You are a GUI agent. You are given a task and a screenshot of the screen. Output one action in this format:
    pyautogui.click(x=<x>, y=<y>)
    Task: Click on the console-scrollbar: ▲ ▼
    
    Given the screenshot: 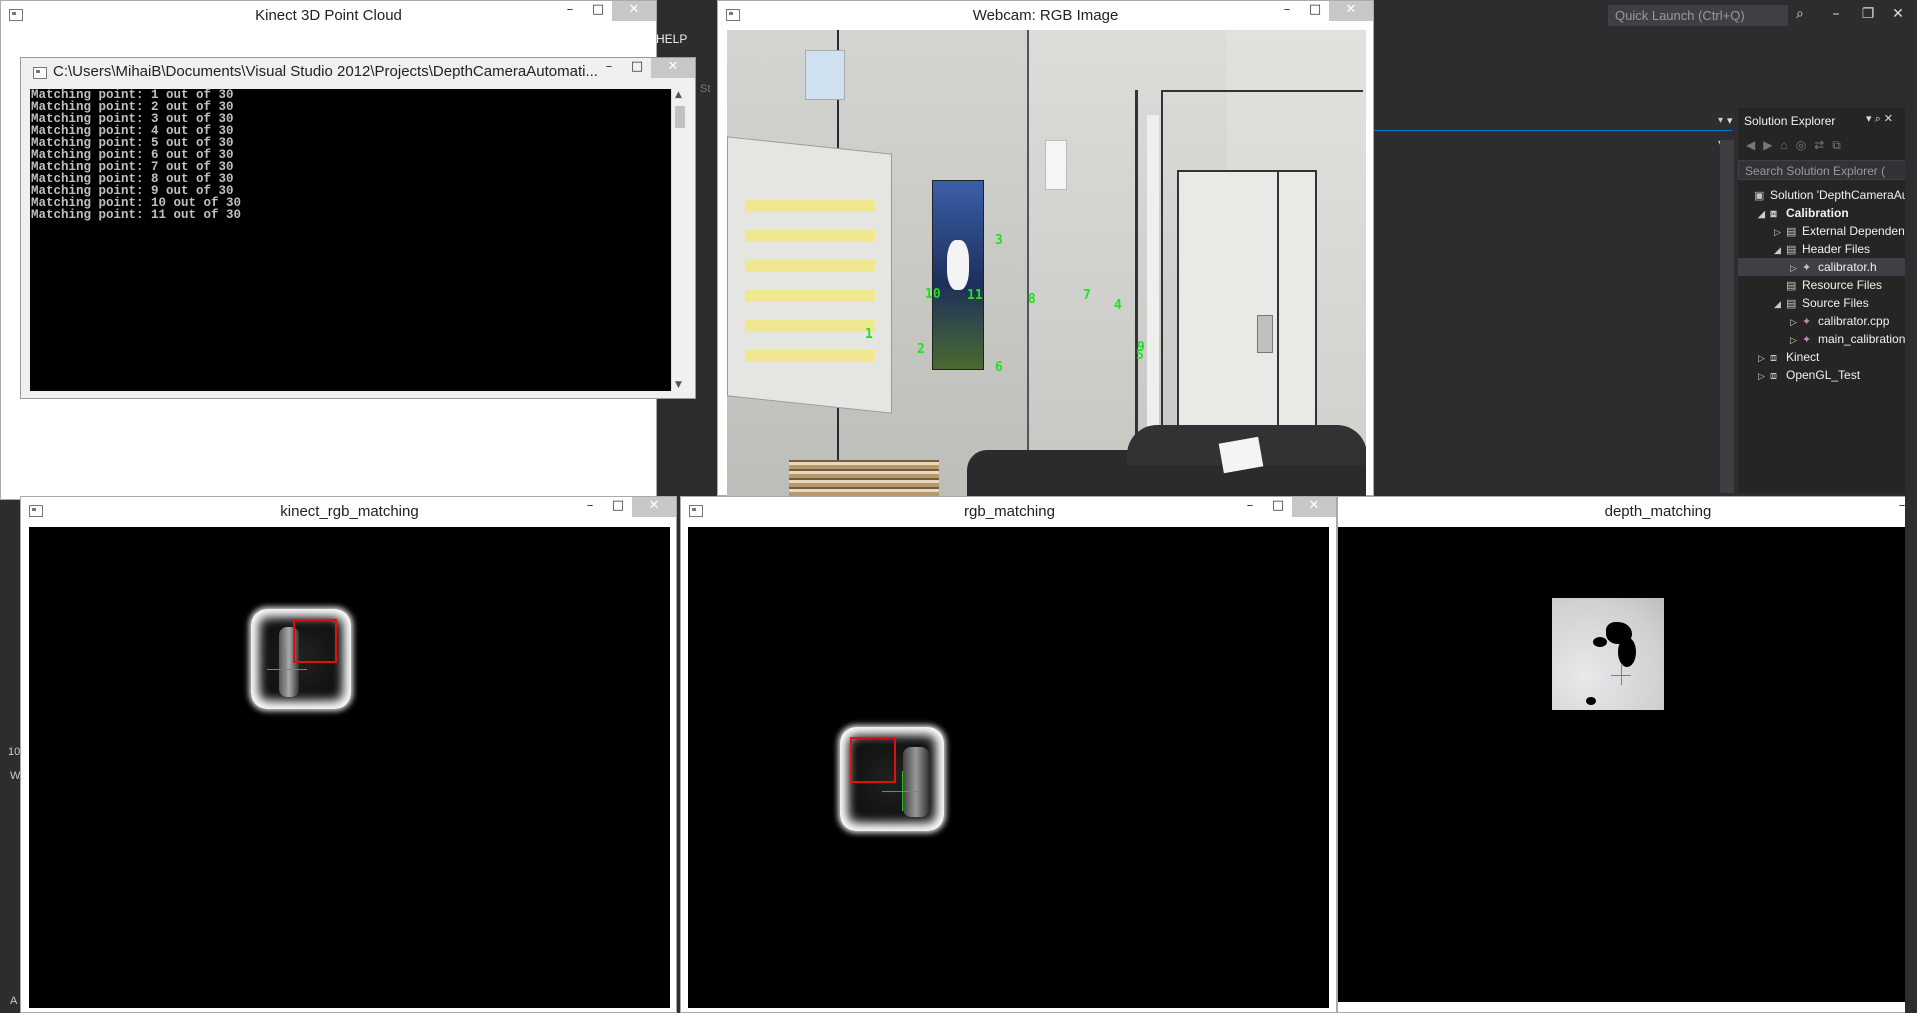 What is the action you would take?
    pyautogui.click(x=679, y=240)
    